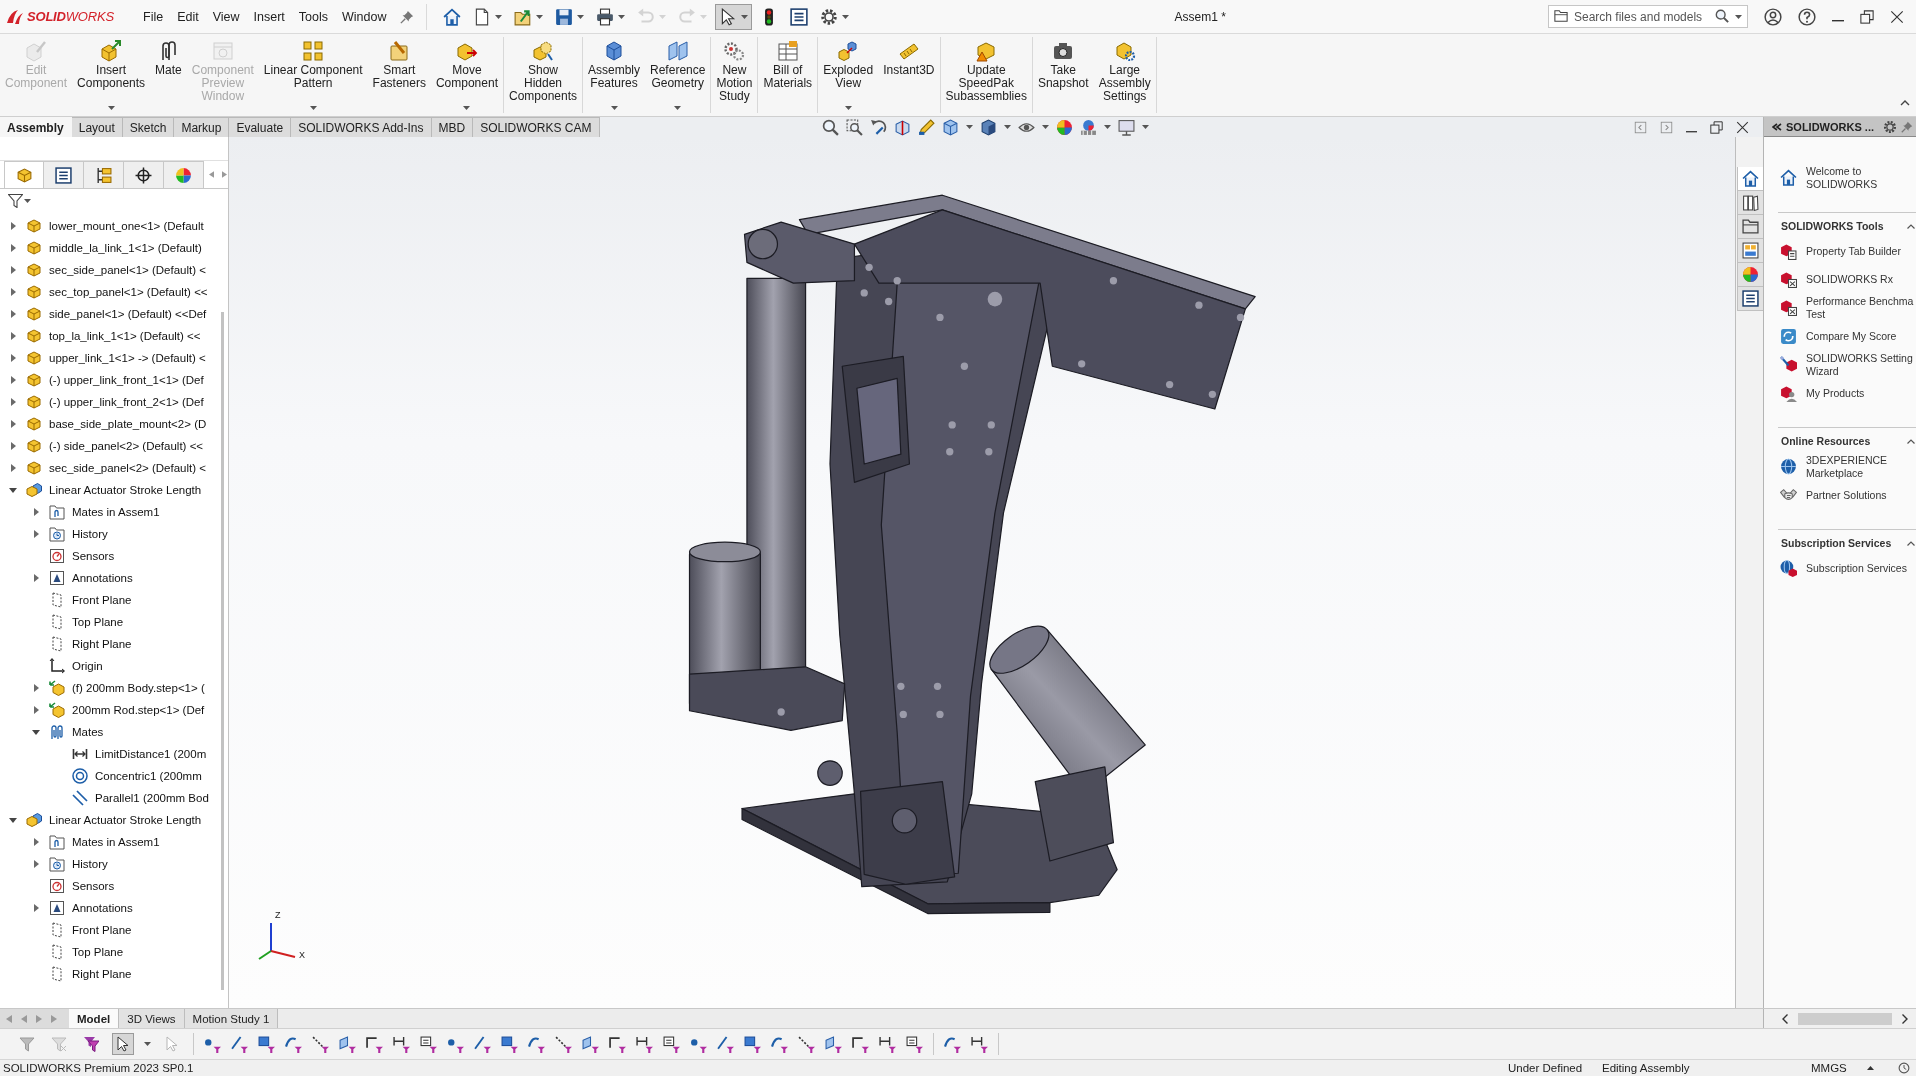 The height and width of the screenshot is (1076, 1916). I want to click on ribbon-button: Bill of Materials, so click(788, 75).